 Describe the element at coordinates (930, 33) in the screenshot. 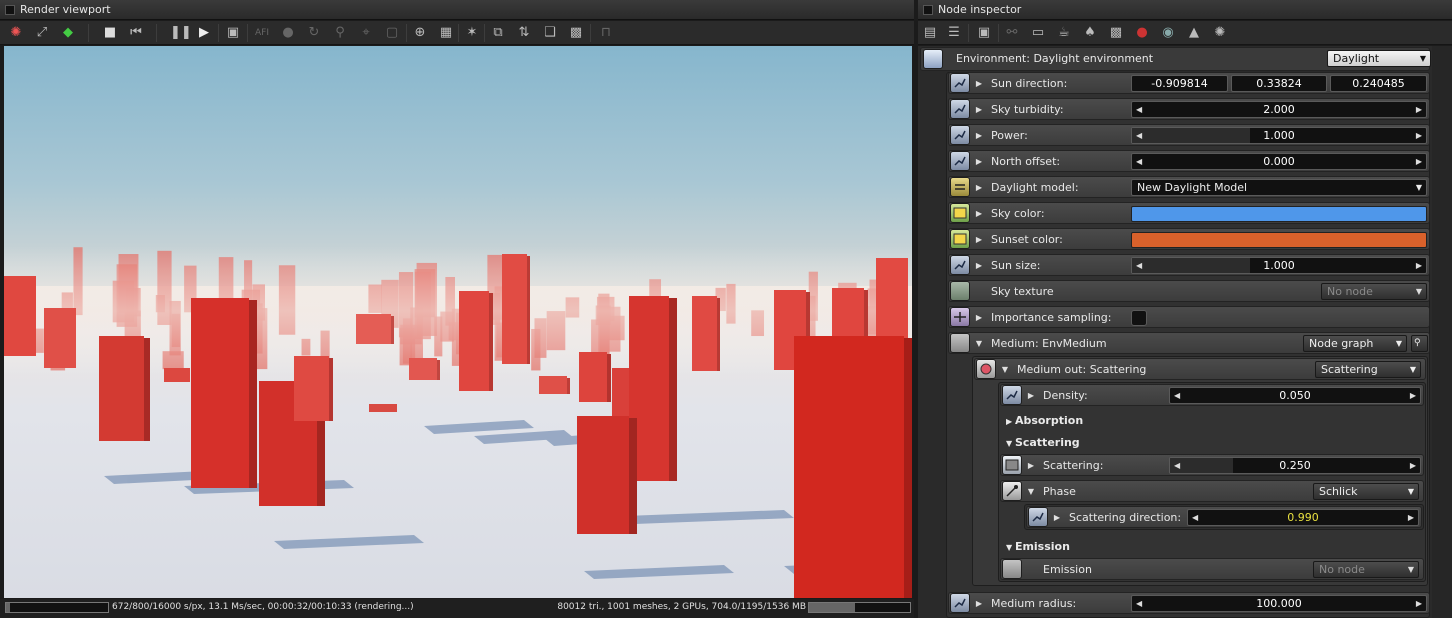

I see `stack-icon: ▤` at that location.